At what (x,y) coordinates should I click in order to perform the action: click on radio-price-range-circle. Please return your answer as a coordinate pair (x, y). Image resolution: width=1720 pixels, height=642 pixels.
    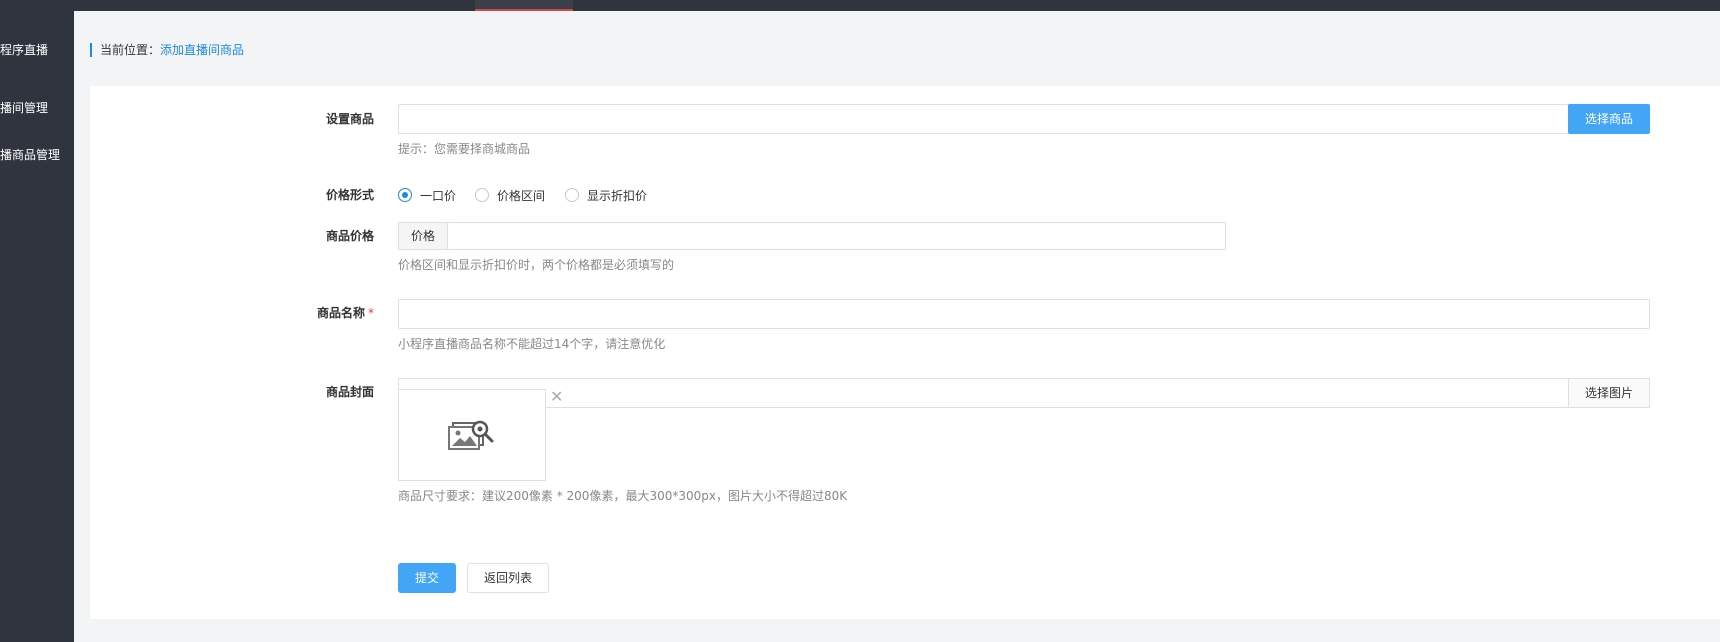
    Looking at the image, I should click on (482, 195).